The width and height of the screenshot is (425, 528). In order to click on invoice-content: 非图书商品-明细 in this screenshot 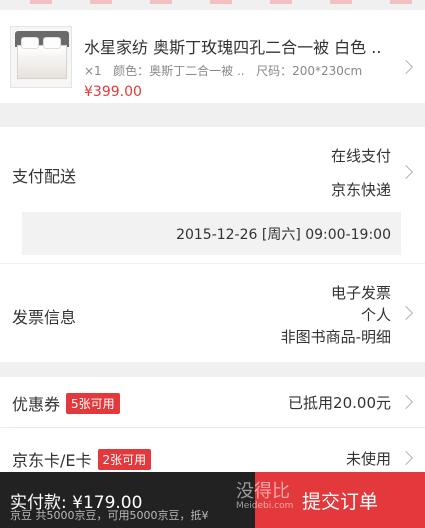, I will do `click(335, 337)`.